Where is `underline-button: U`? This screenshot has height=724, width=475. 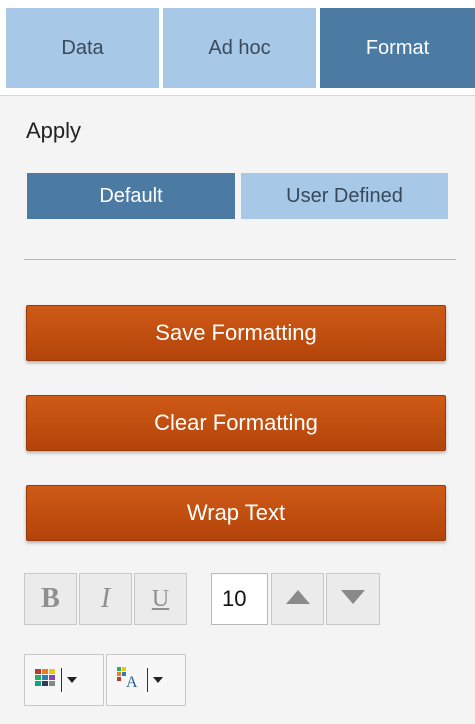
underline-button: U is located at coordinates (160, 599).